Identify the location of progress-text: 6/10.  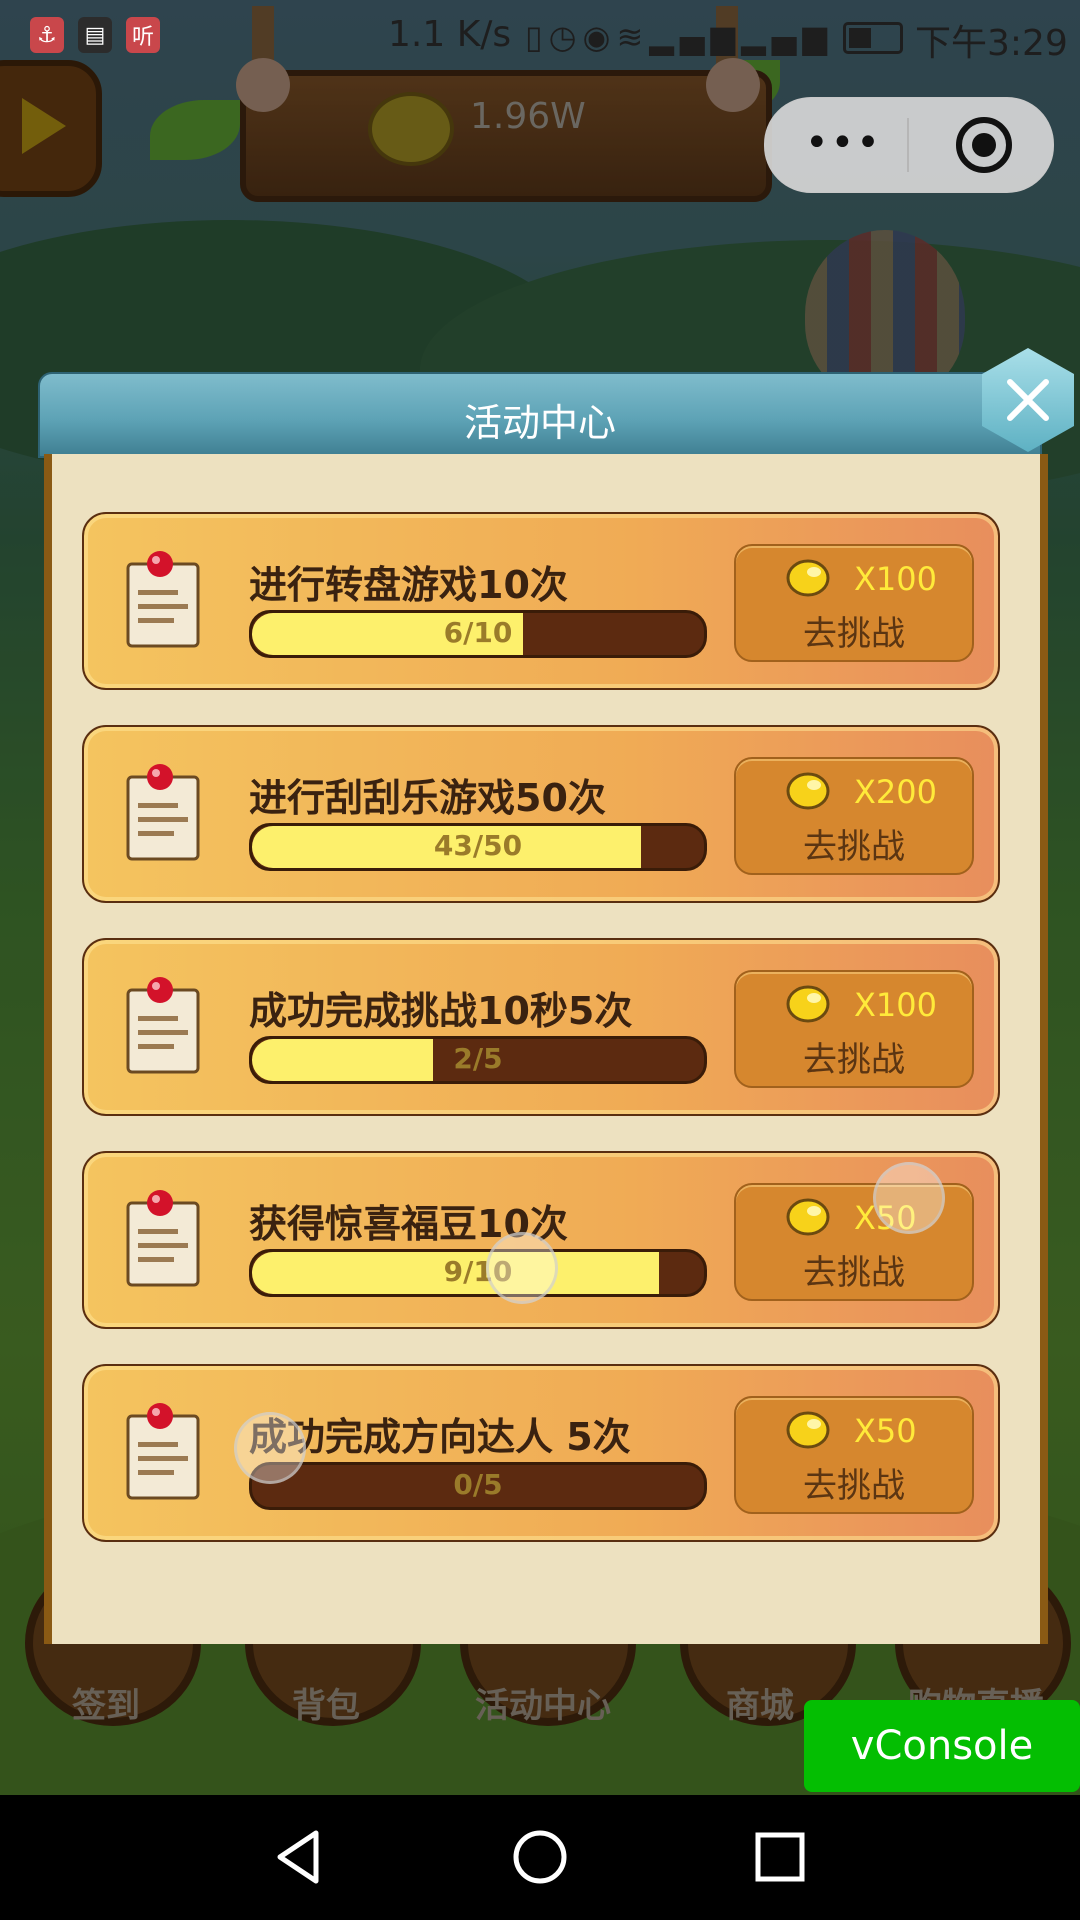
(478, 632).